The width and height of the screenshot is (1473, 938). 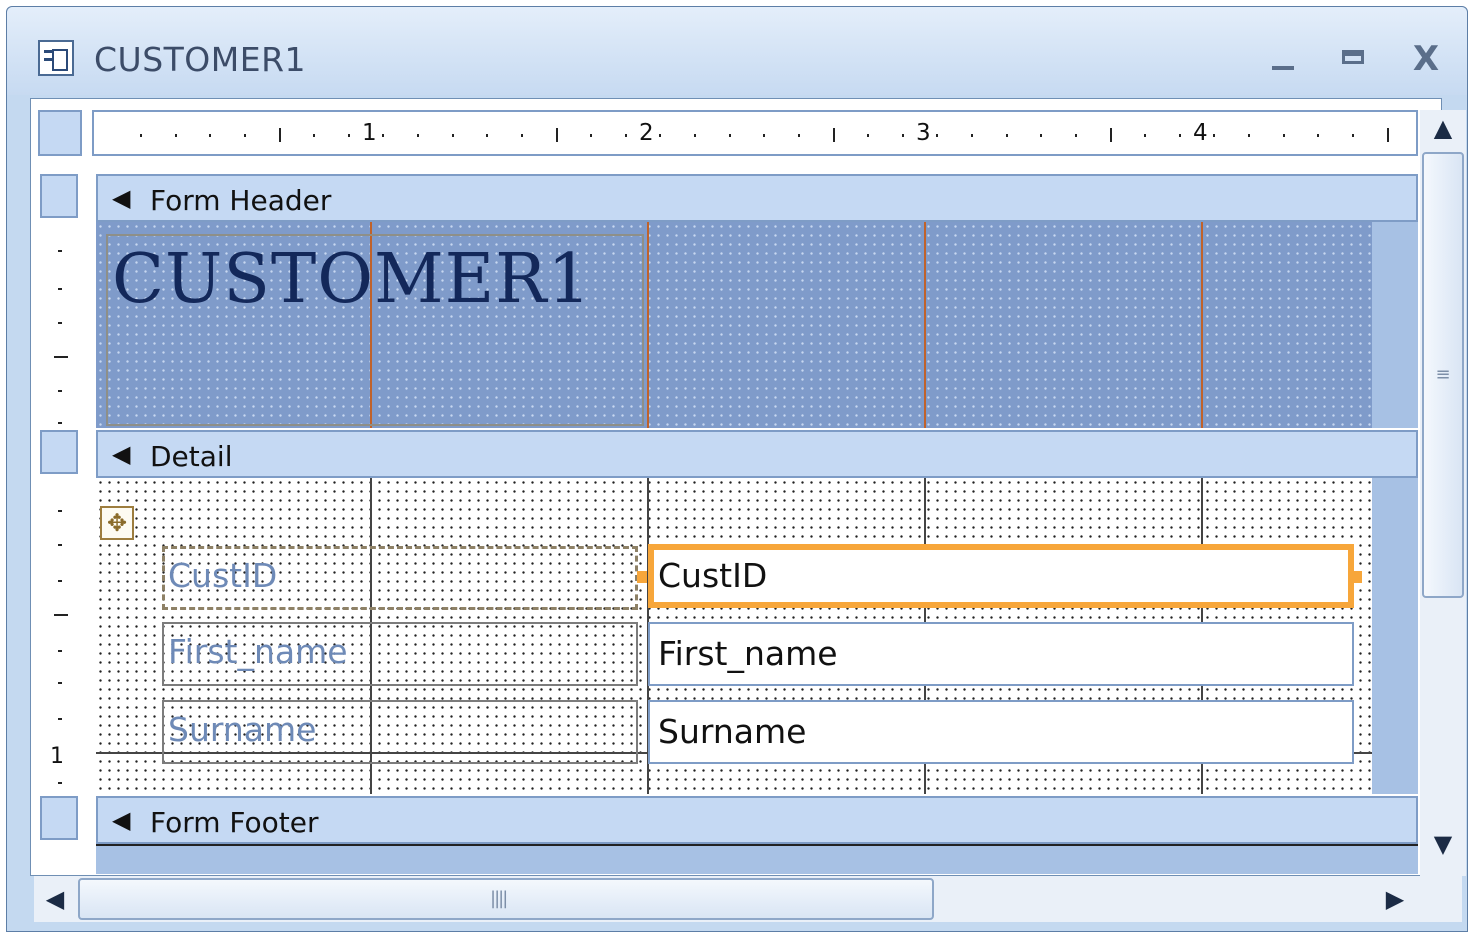 I want to click on ruler-number: 3, so click(x=923, y=133).